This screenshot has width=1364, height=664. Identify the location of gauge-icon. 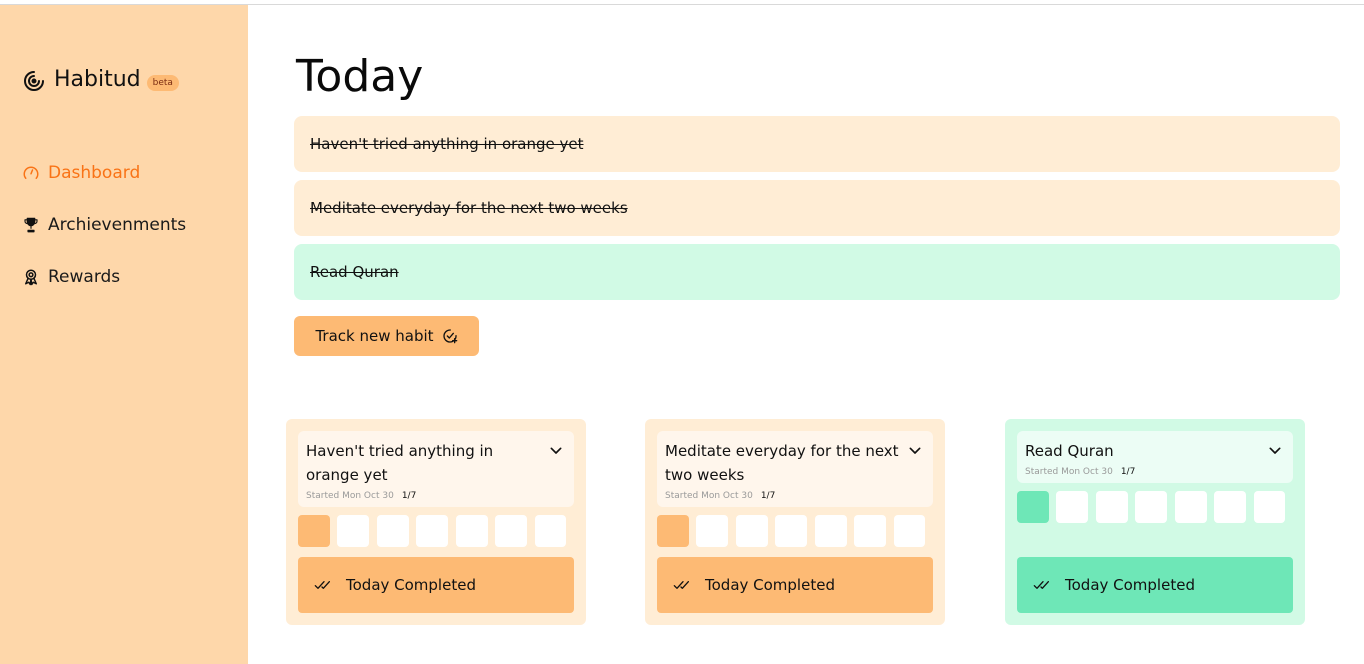
(31, 173).